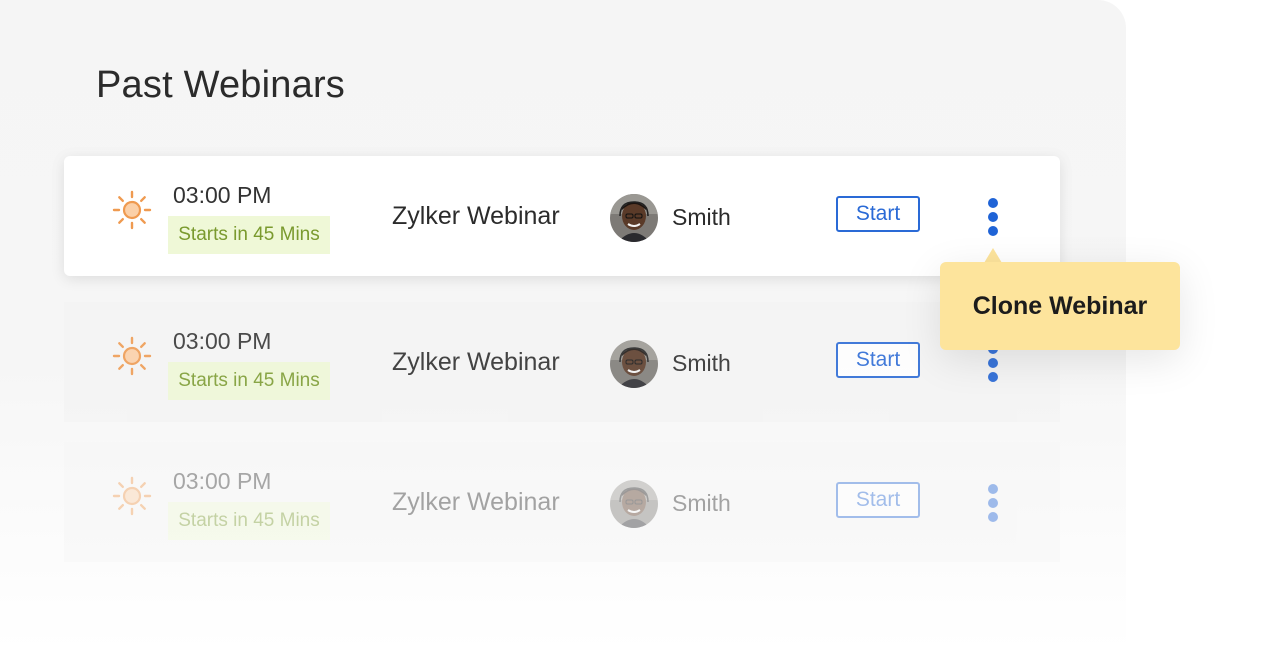 The height and width of the screenshot is (652, 1270). I want to click on tooltip-arrow, so click(993, 255).